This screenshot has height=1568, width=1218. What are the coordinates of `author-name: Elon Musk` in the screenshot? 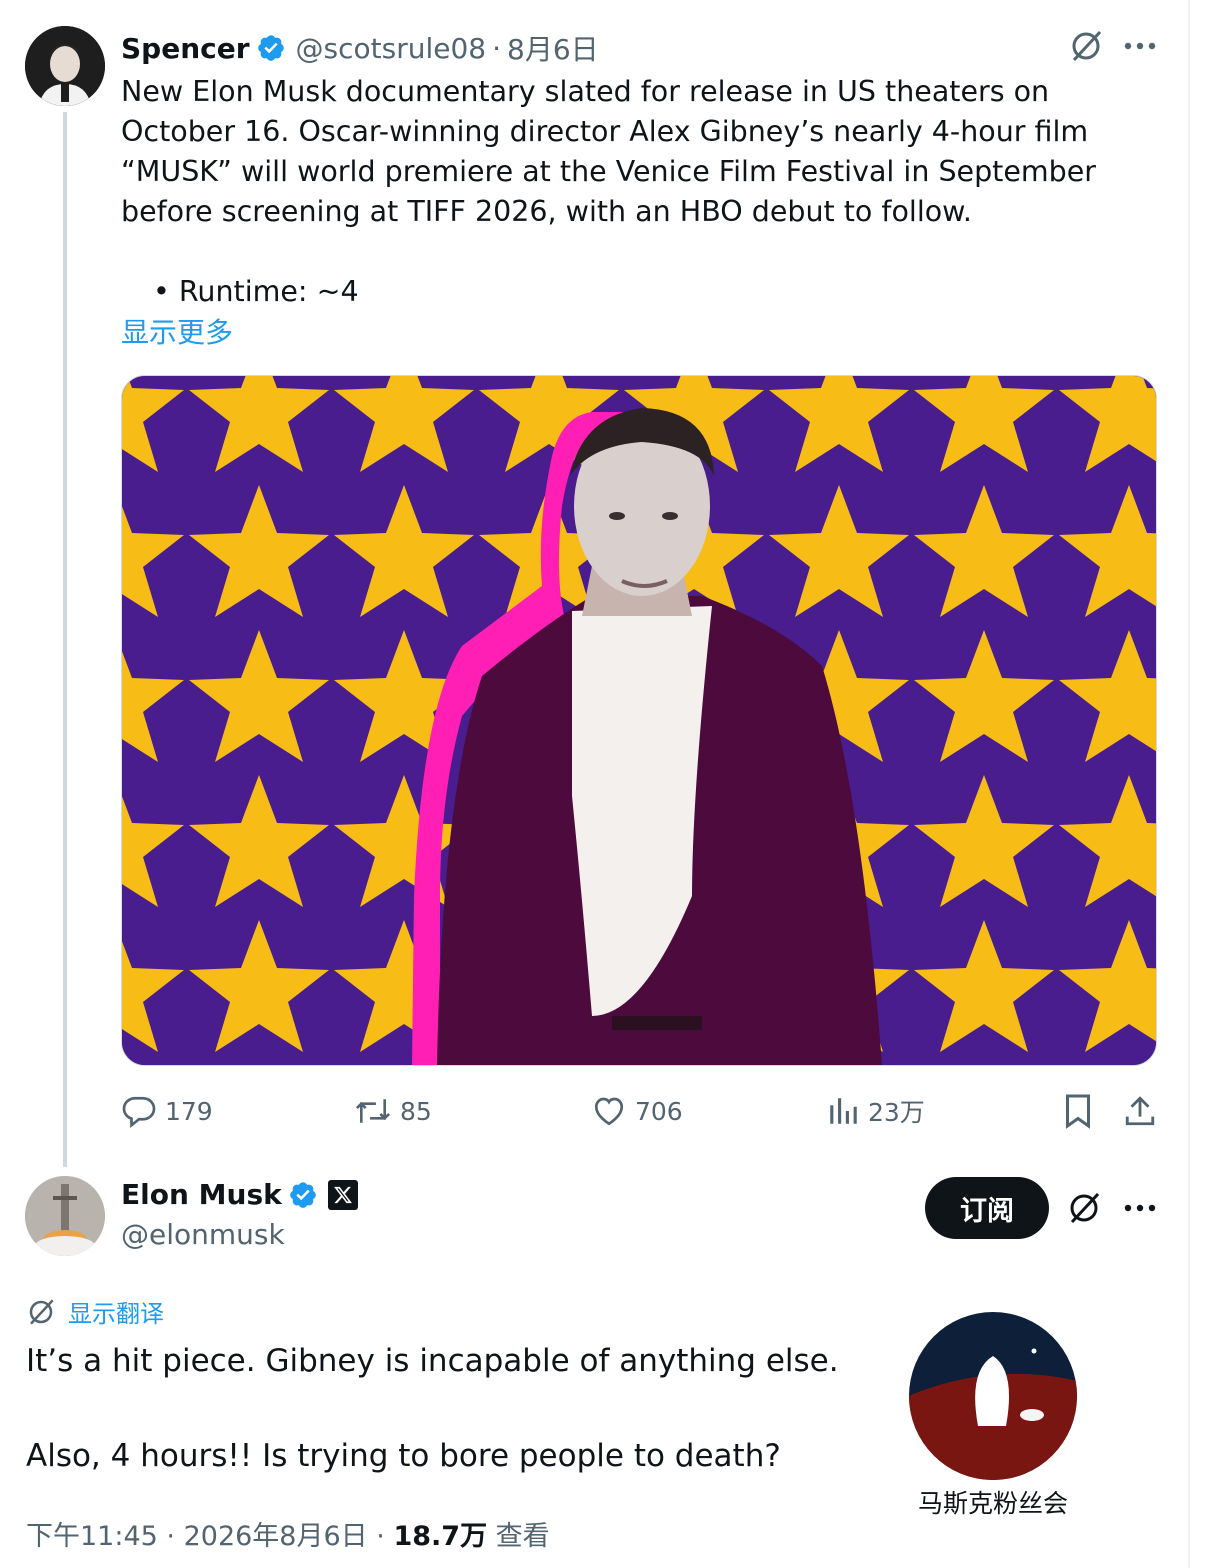 It's located at (201, 1194).